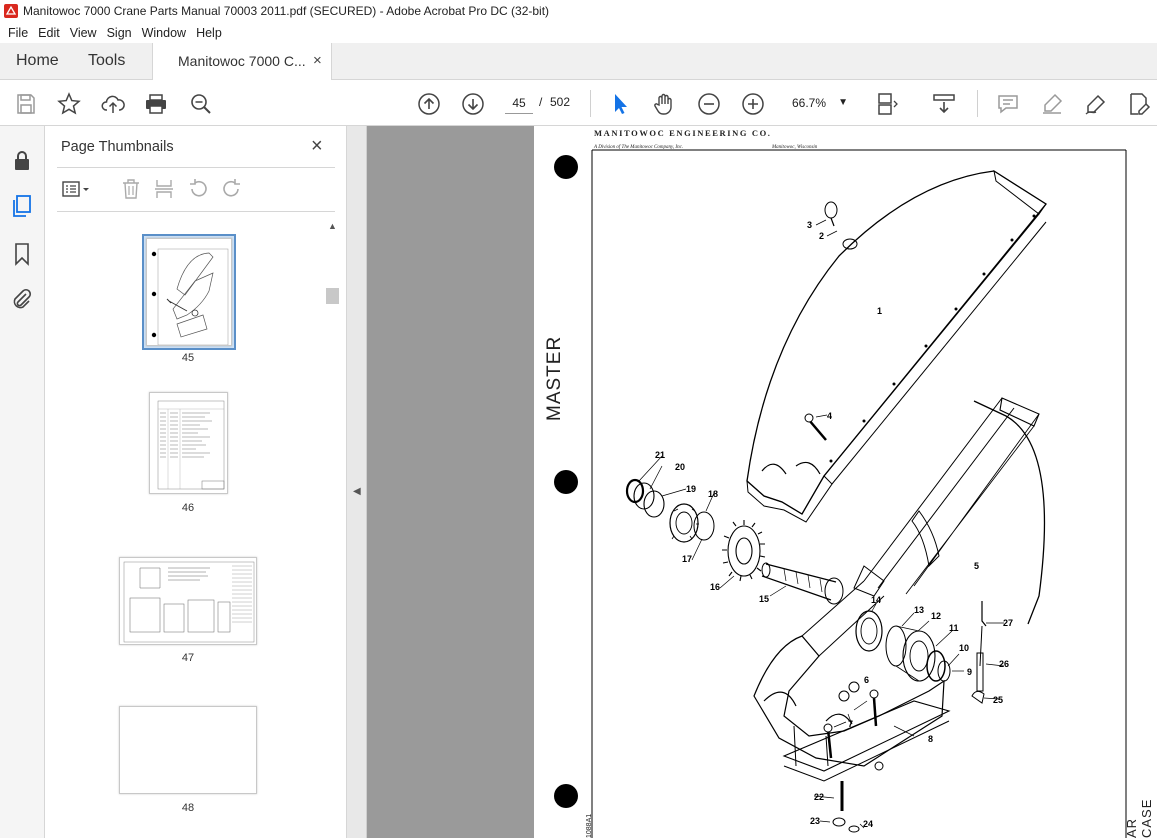 The image size is (1157, 838). Describe the element at coordinates (888, 104) in the screenshot. I see `fit-page-icon` at that location.